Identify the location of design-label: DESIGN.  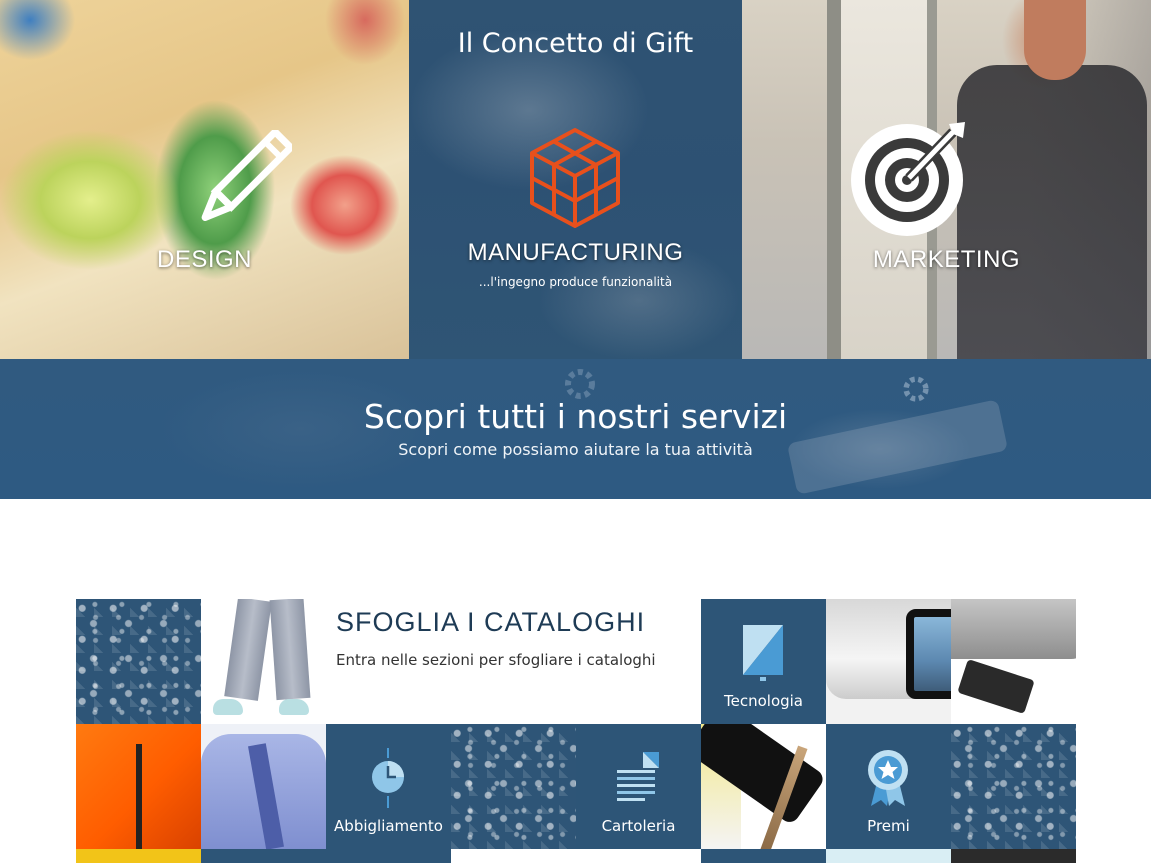
(204, 259).